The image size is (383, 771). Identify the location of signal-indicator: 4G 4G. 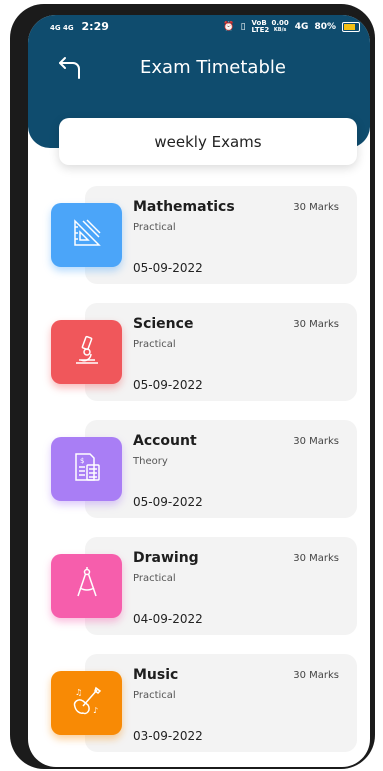
(62, 28).